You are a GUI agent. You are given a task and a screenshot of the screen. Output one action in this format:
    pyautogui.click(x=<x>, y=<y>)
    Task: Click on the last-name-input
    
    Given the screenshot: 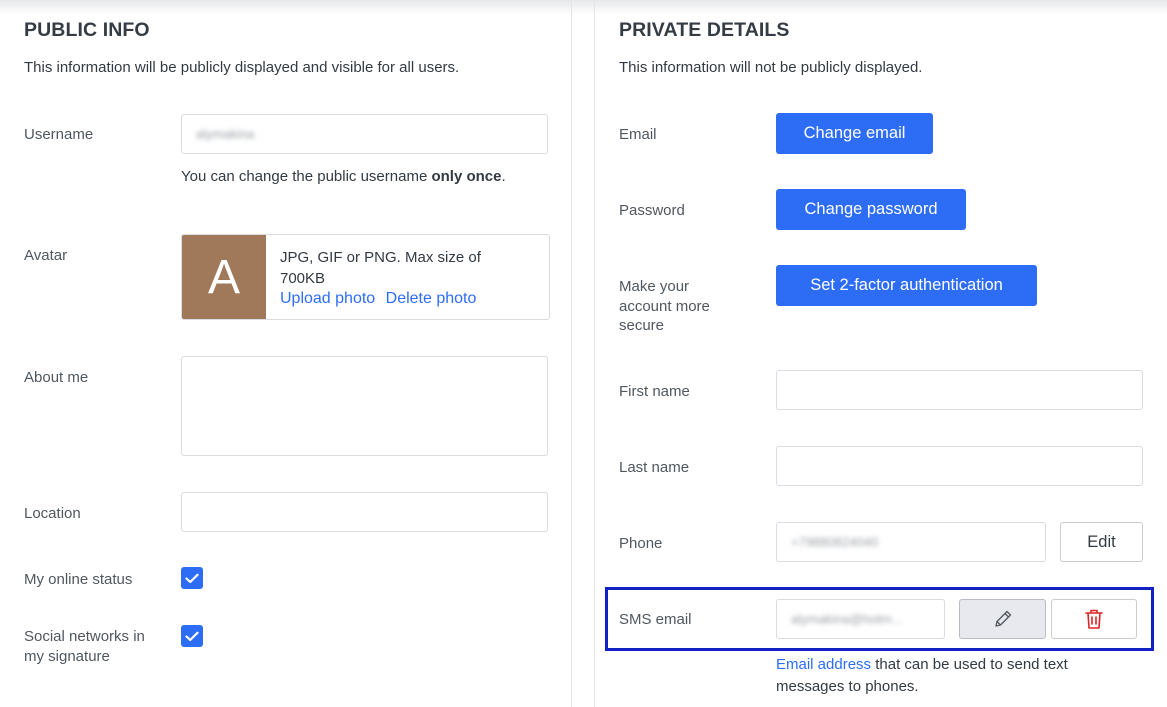 What is the action you would take?
    pyautogui.click(x=959, y=466)
    